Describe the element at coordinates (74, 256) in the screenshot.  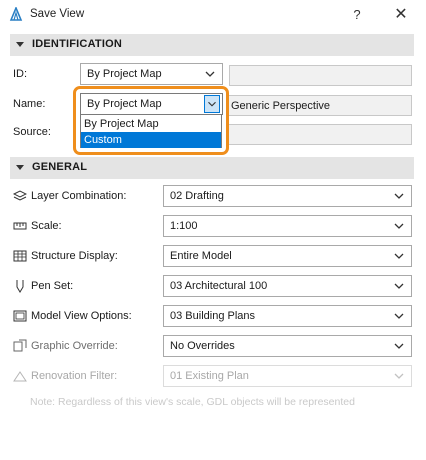
I see `structure-display-label: Structure Display:` at that location.